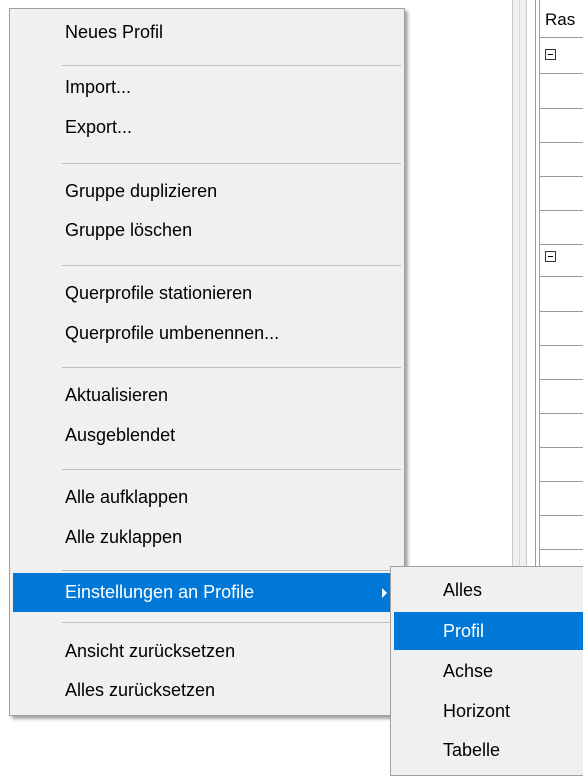 This screenshot has width=583, height=776. What do you see at coordinates (207, 435) in the screenshot?
I see `menu-item-hidden: Ausgeblendet` at bounding box center [207, 435].